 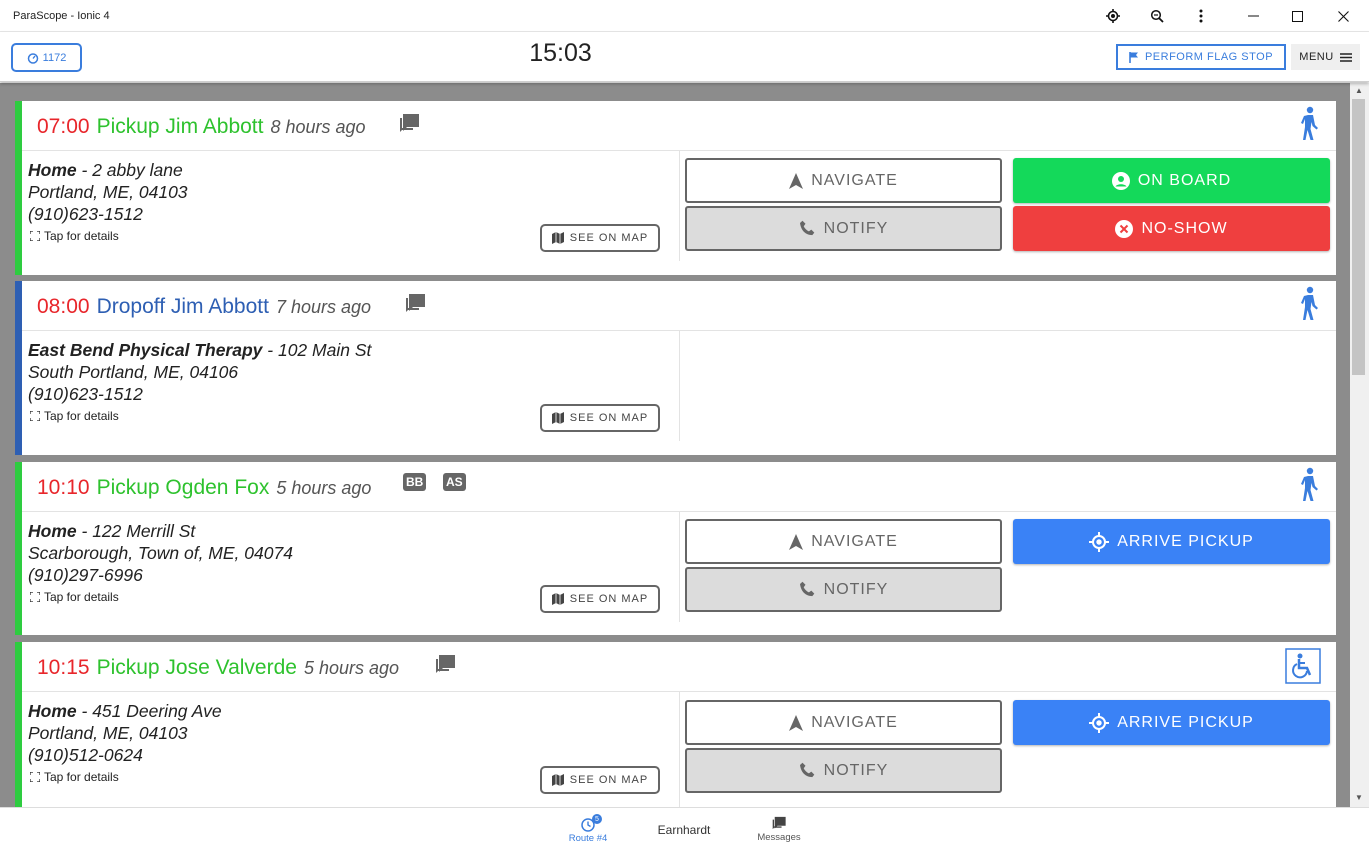 I want to click on person-circle-icon, so click(x=1120, y=180).